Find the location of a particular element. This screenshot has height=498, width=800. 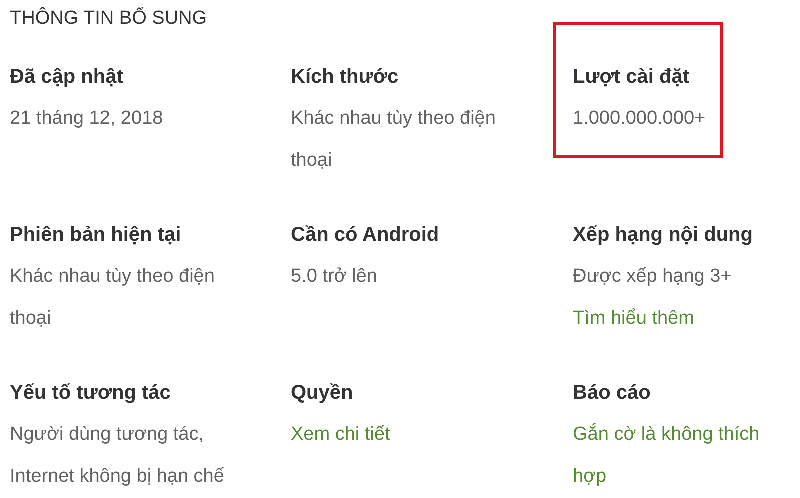

info-label: Cần có Android is located at coordinates (365, 235).